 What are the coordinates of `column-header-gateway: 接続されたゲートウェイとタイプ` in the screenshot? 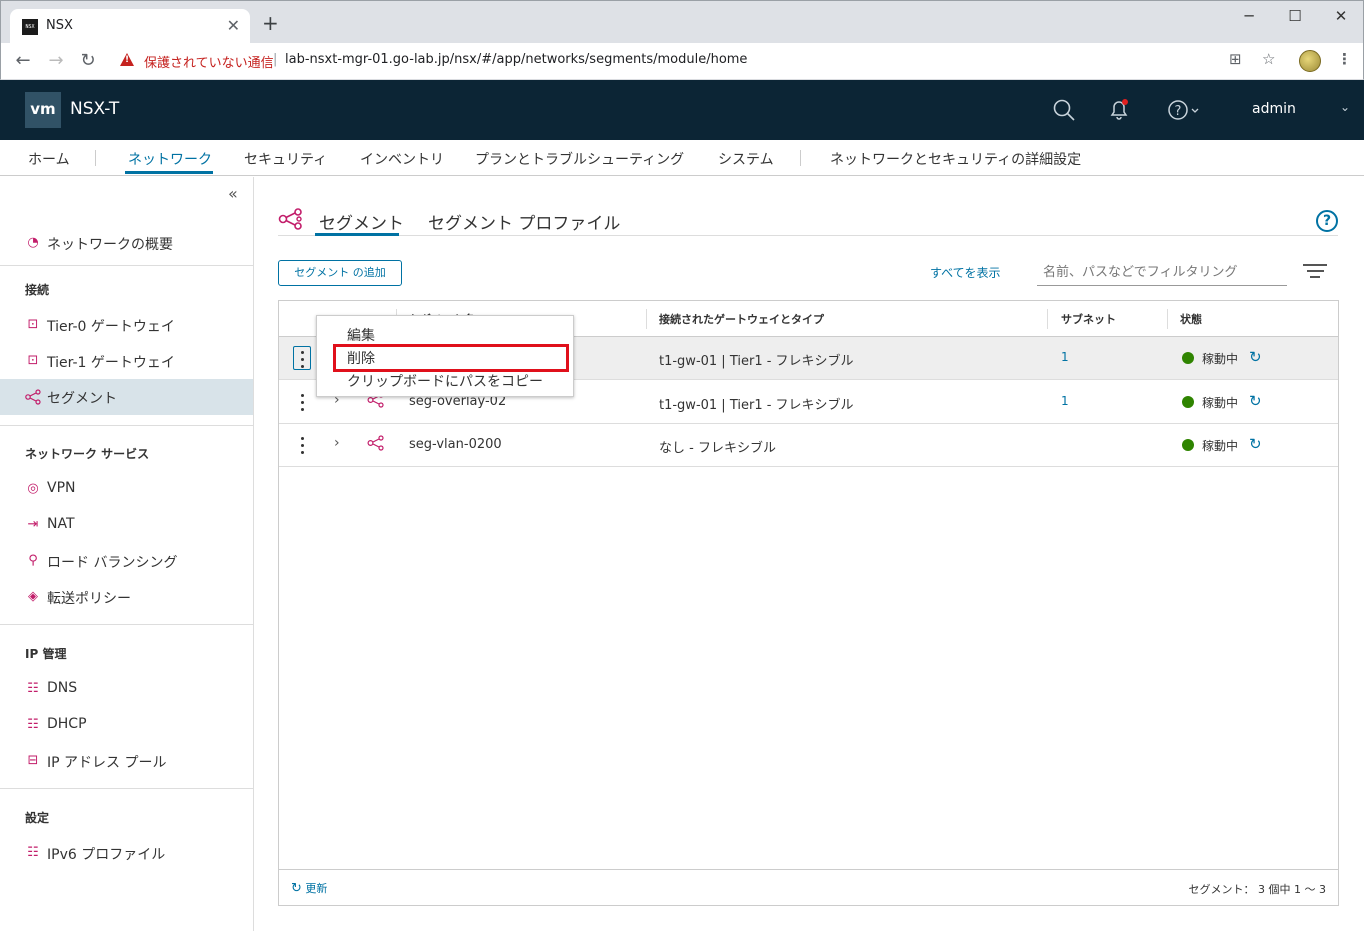 It's located at (741, 319).